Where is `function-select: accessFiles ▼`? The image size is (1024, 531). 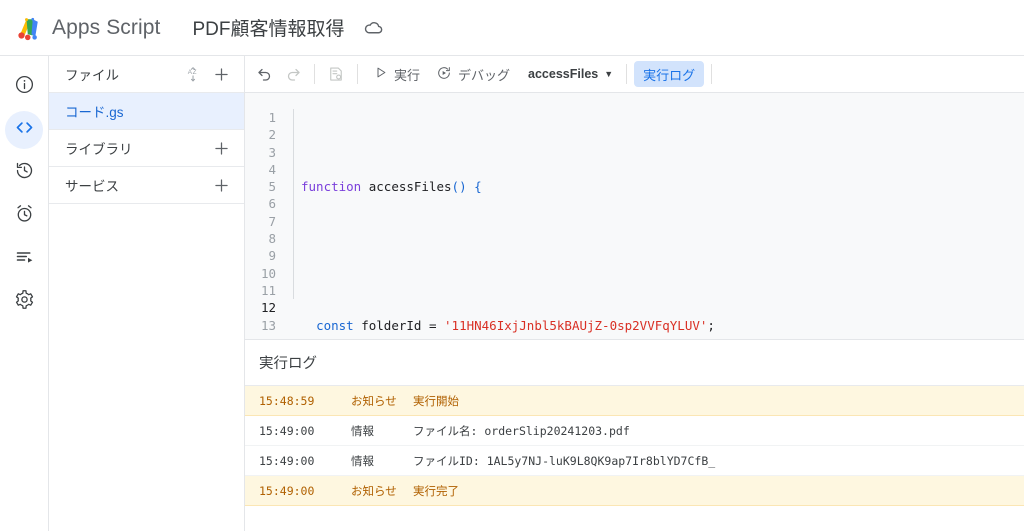
function-select: accessFiles ▼ is located at coordinates (568, 74).